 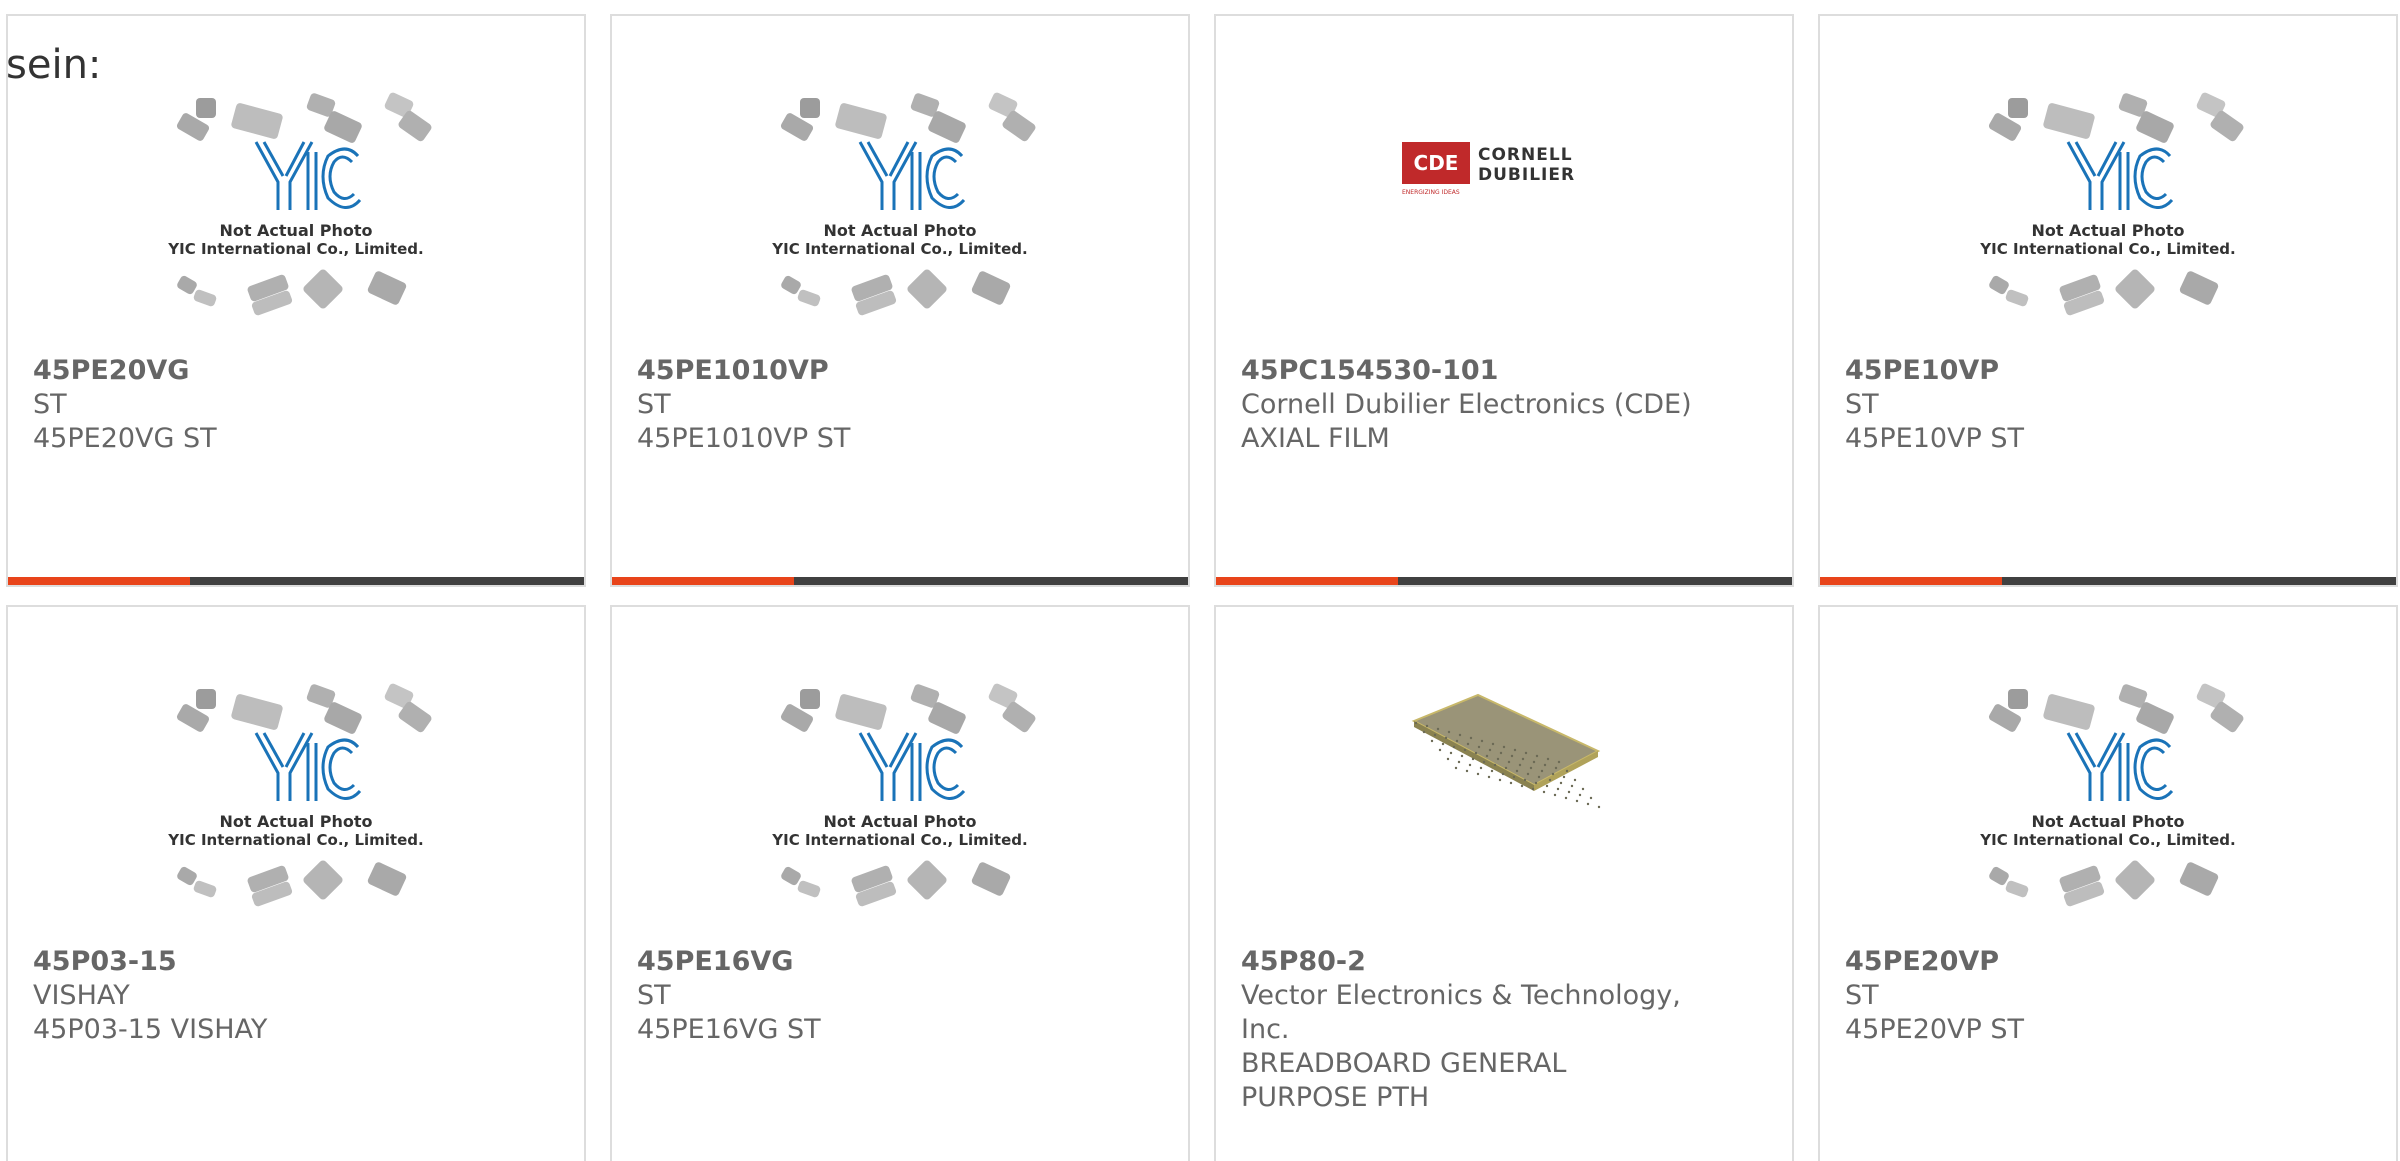 I want to click on product-part-number: 45PE20VP, so click(x=2095, y=962).